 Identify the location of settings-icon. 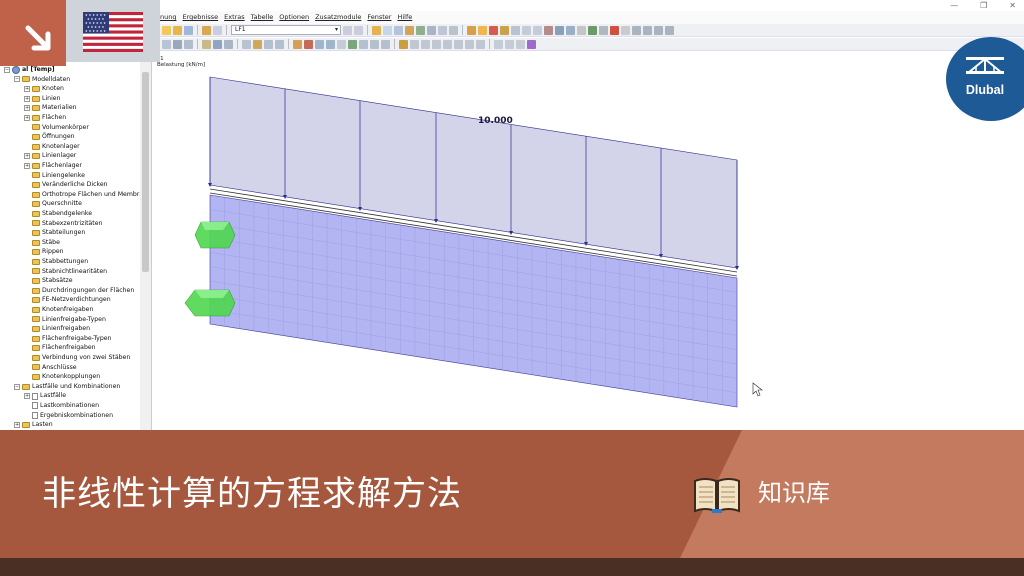
(559, 30).